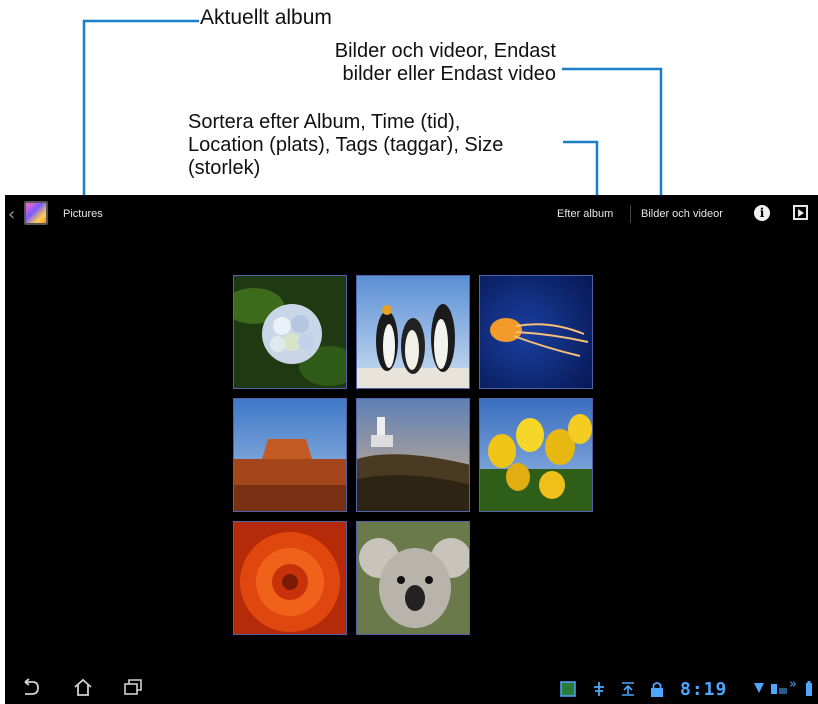 Image resolution: width=818 pixels, height=704 pixels. Describe the element at coordinates (809, 689) in the screenshot. I see `battery-icon` at that location.